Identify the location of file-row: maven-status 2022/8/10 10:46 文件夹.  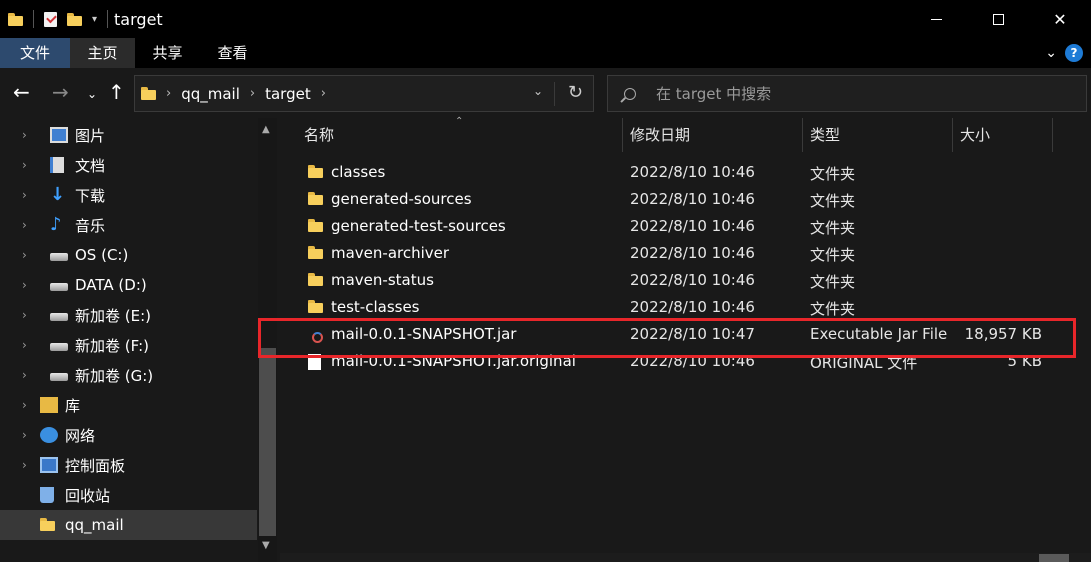
(685, 281).